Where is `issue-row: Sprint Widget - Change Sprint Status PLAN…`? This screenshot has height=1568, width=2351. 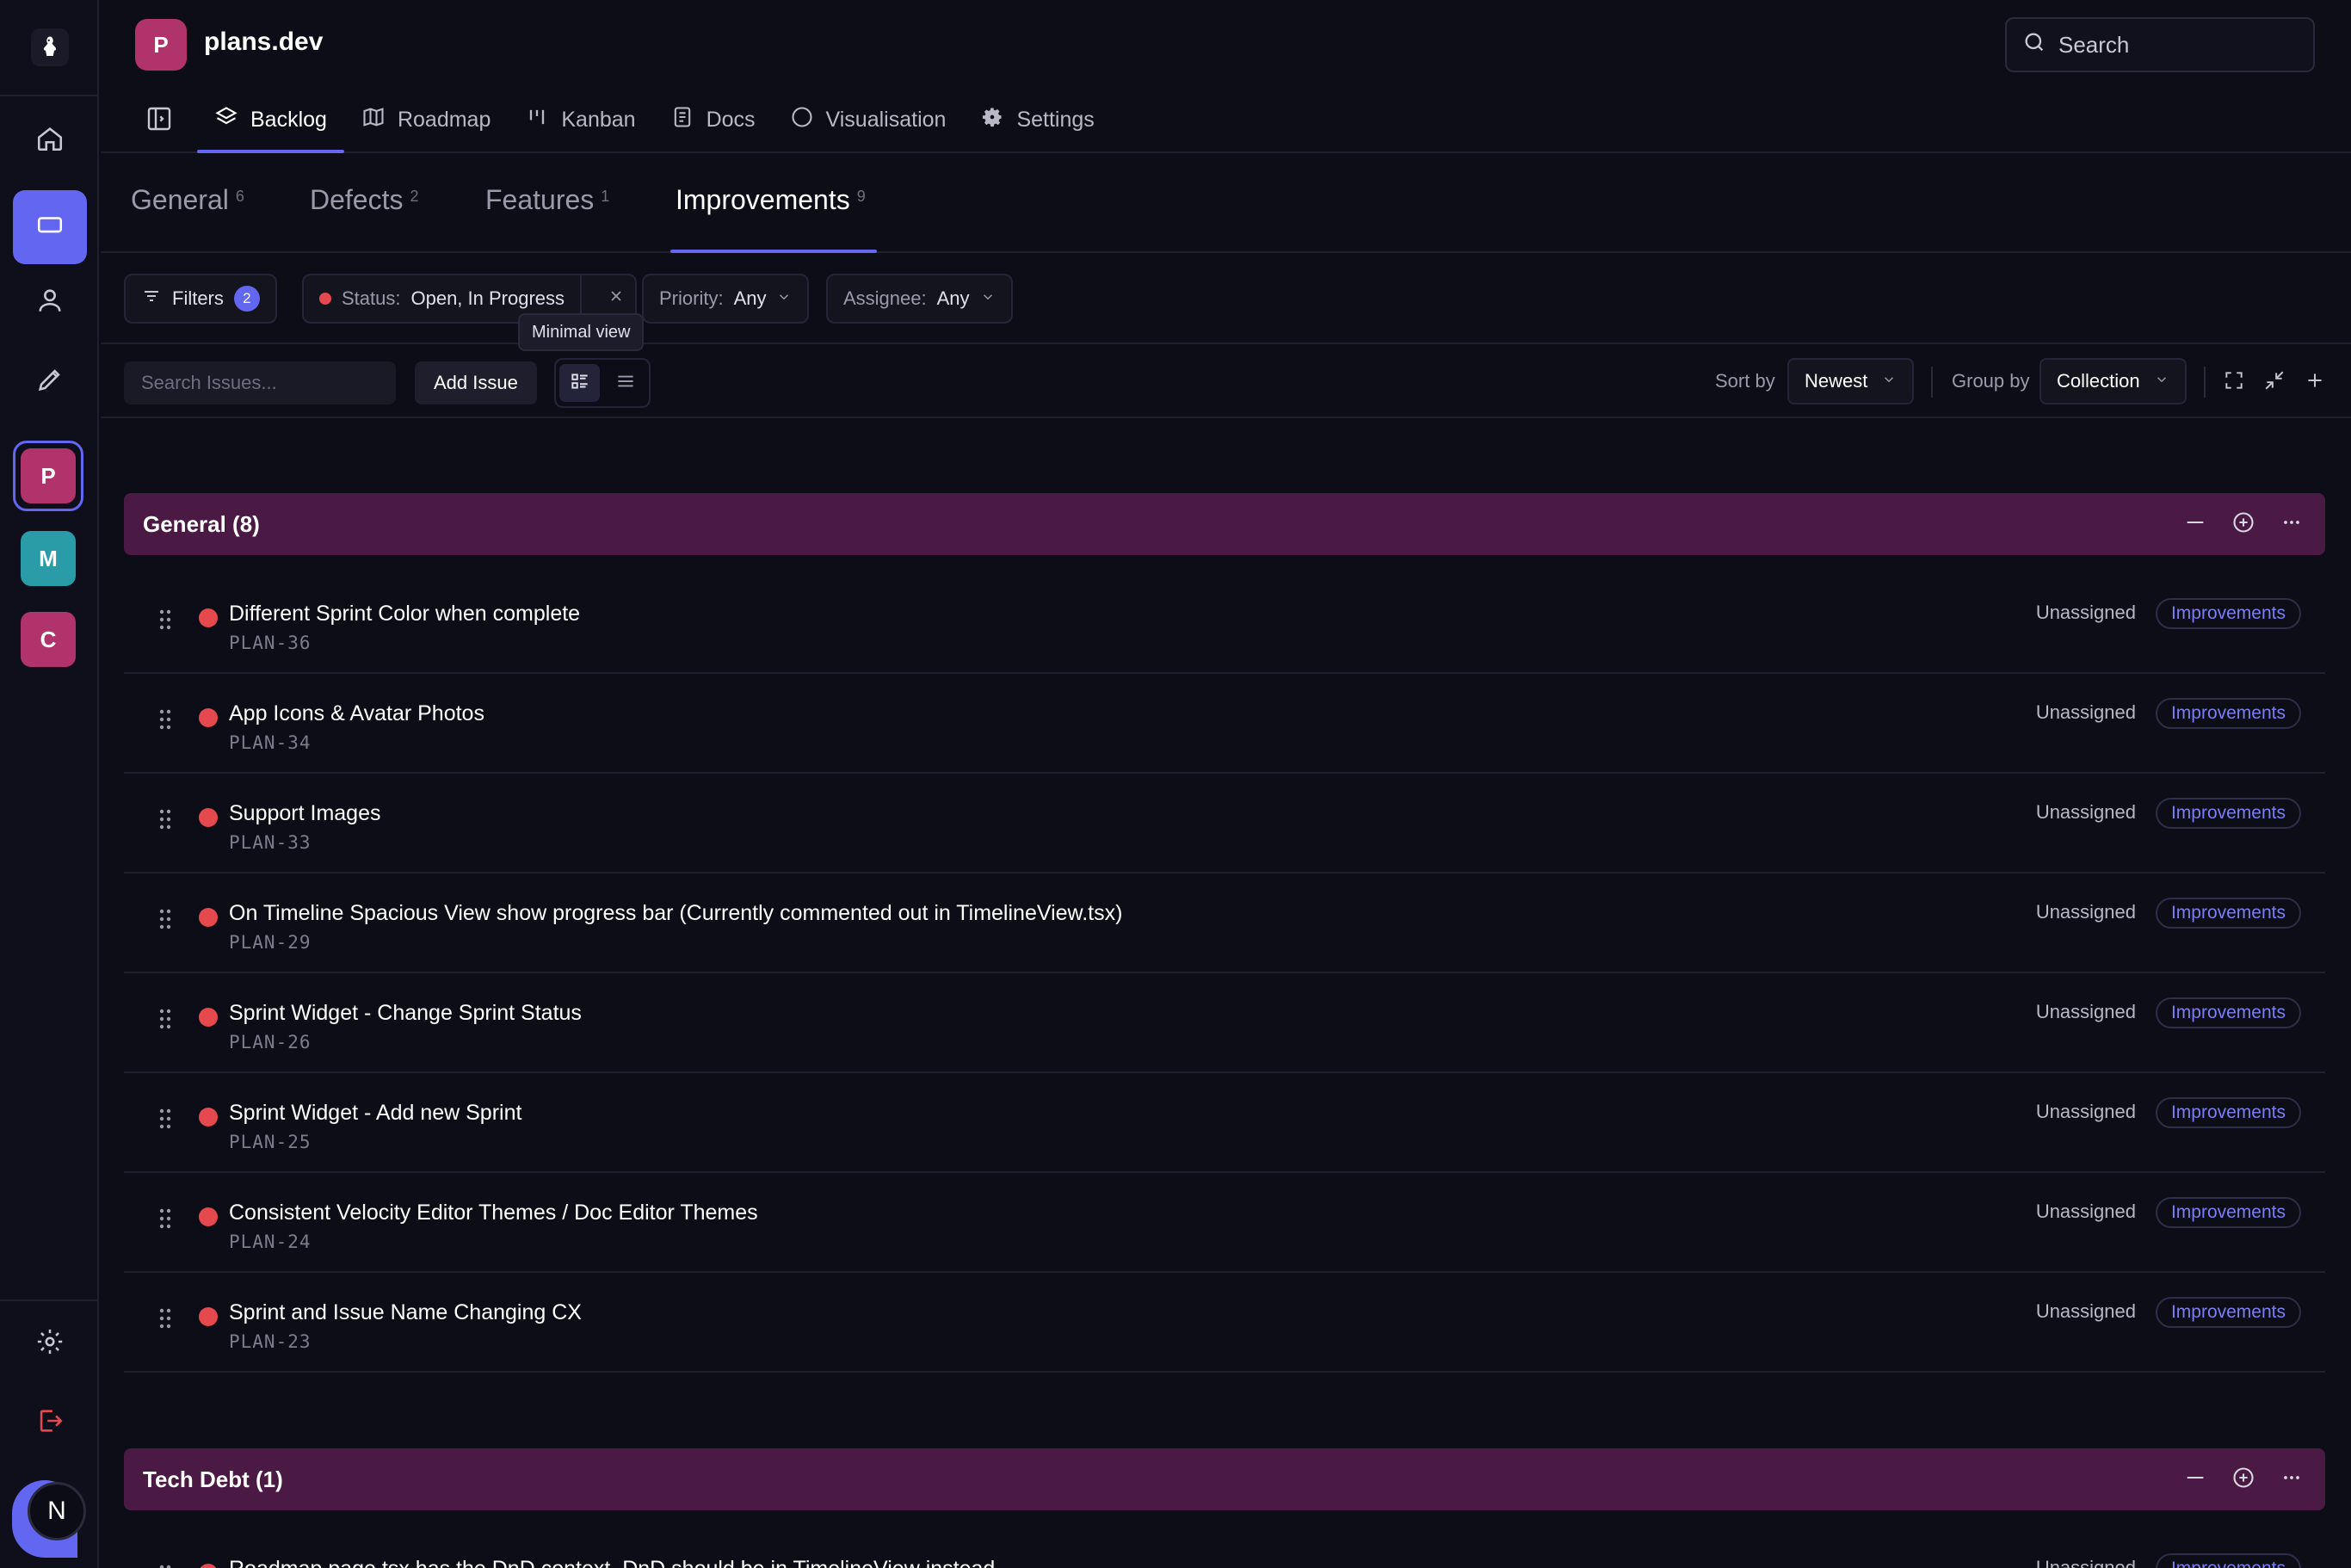
issue-row: Sprint Widget - Change Sprint Status PLAN… is located at coordinates (1224, 1023).